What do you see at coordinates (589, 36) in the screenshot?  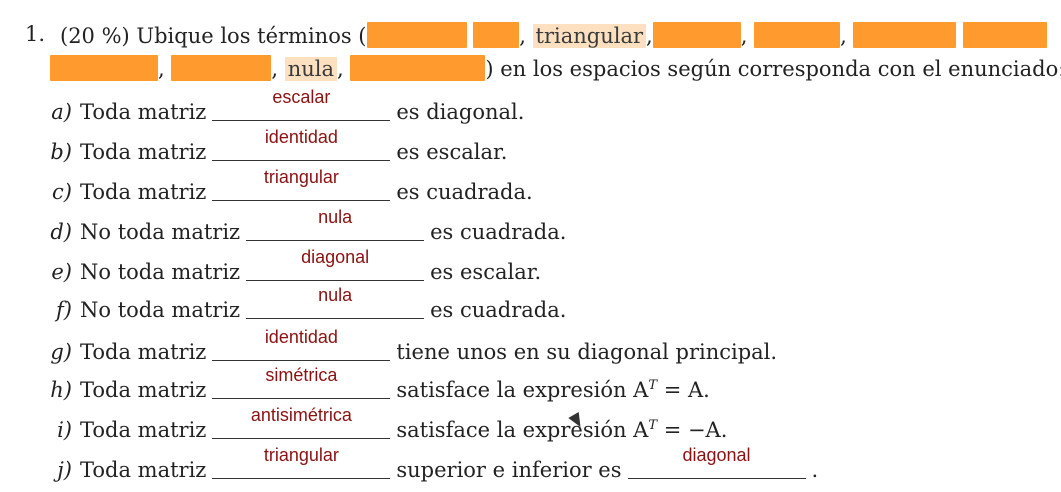 I see `term-highlight: triangular` at bounding box center [589, 36].